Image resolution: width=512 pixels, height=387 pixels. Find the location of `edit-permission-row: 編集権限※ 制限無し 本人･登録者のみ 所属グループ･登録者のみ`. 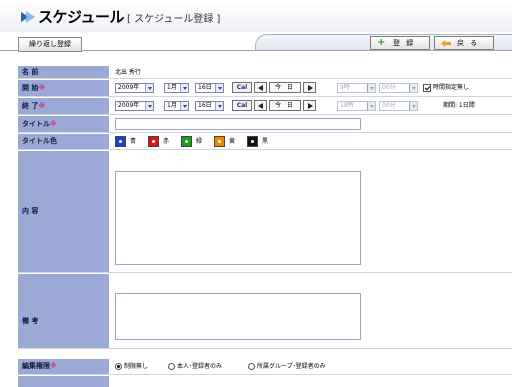

edit-permission-row: 編集権限※ 制限無し 本人･登録者のみ 所属グループ･登録者のみ is located at coordinates (265, 367).